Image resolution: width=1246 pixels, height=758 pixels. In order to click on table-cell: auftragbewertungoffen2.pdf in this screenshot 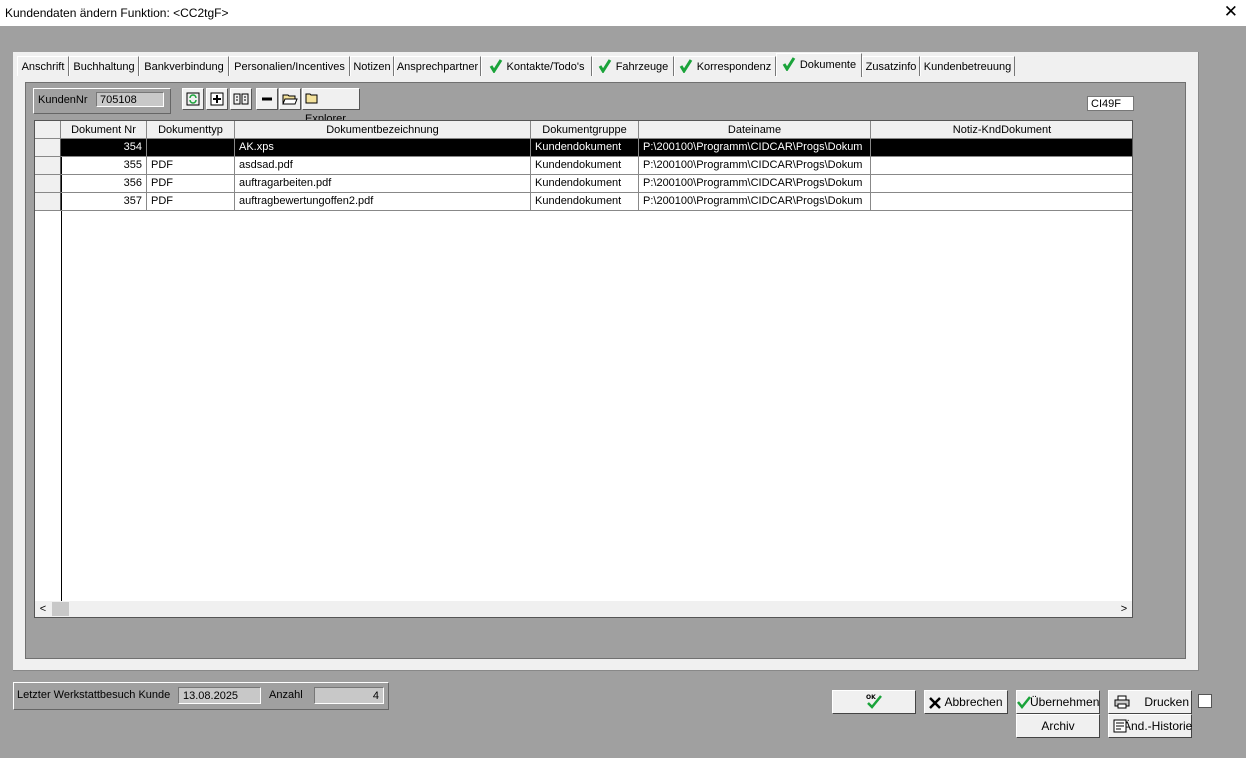, I will do `click(383, 202)`.